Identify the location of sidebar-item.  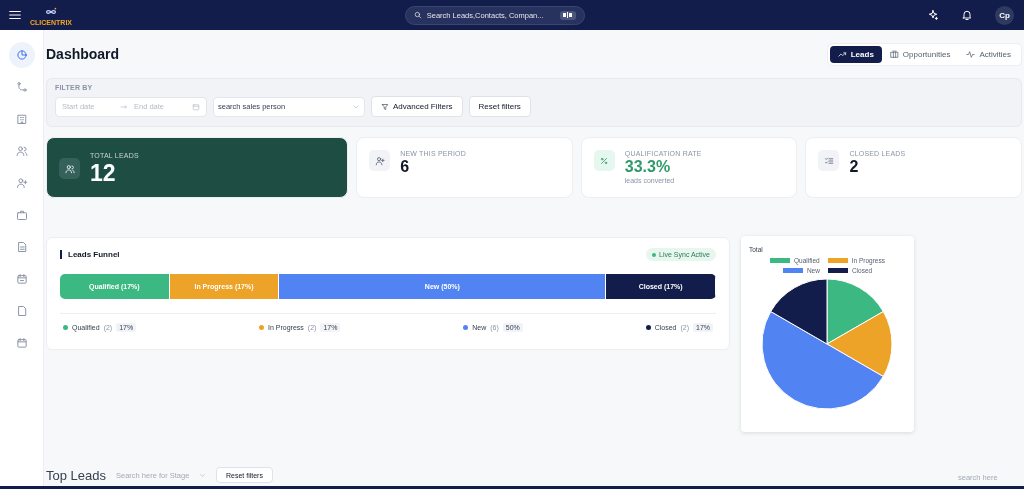
(21, 55).